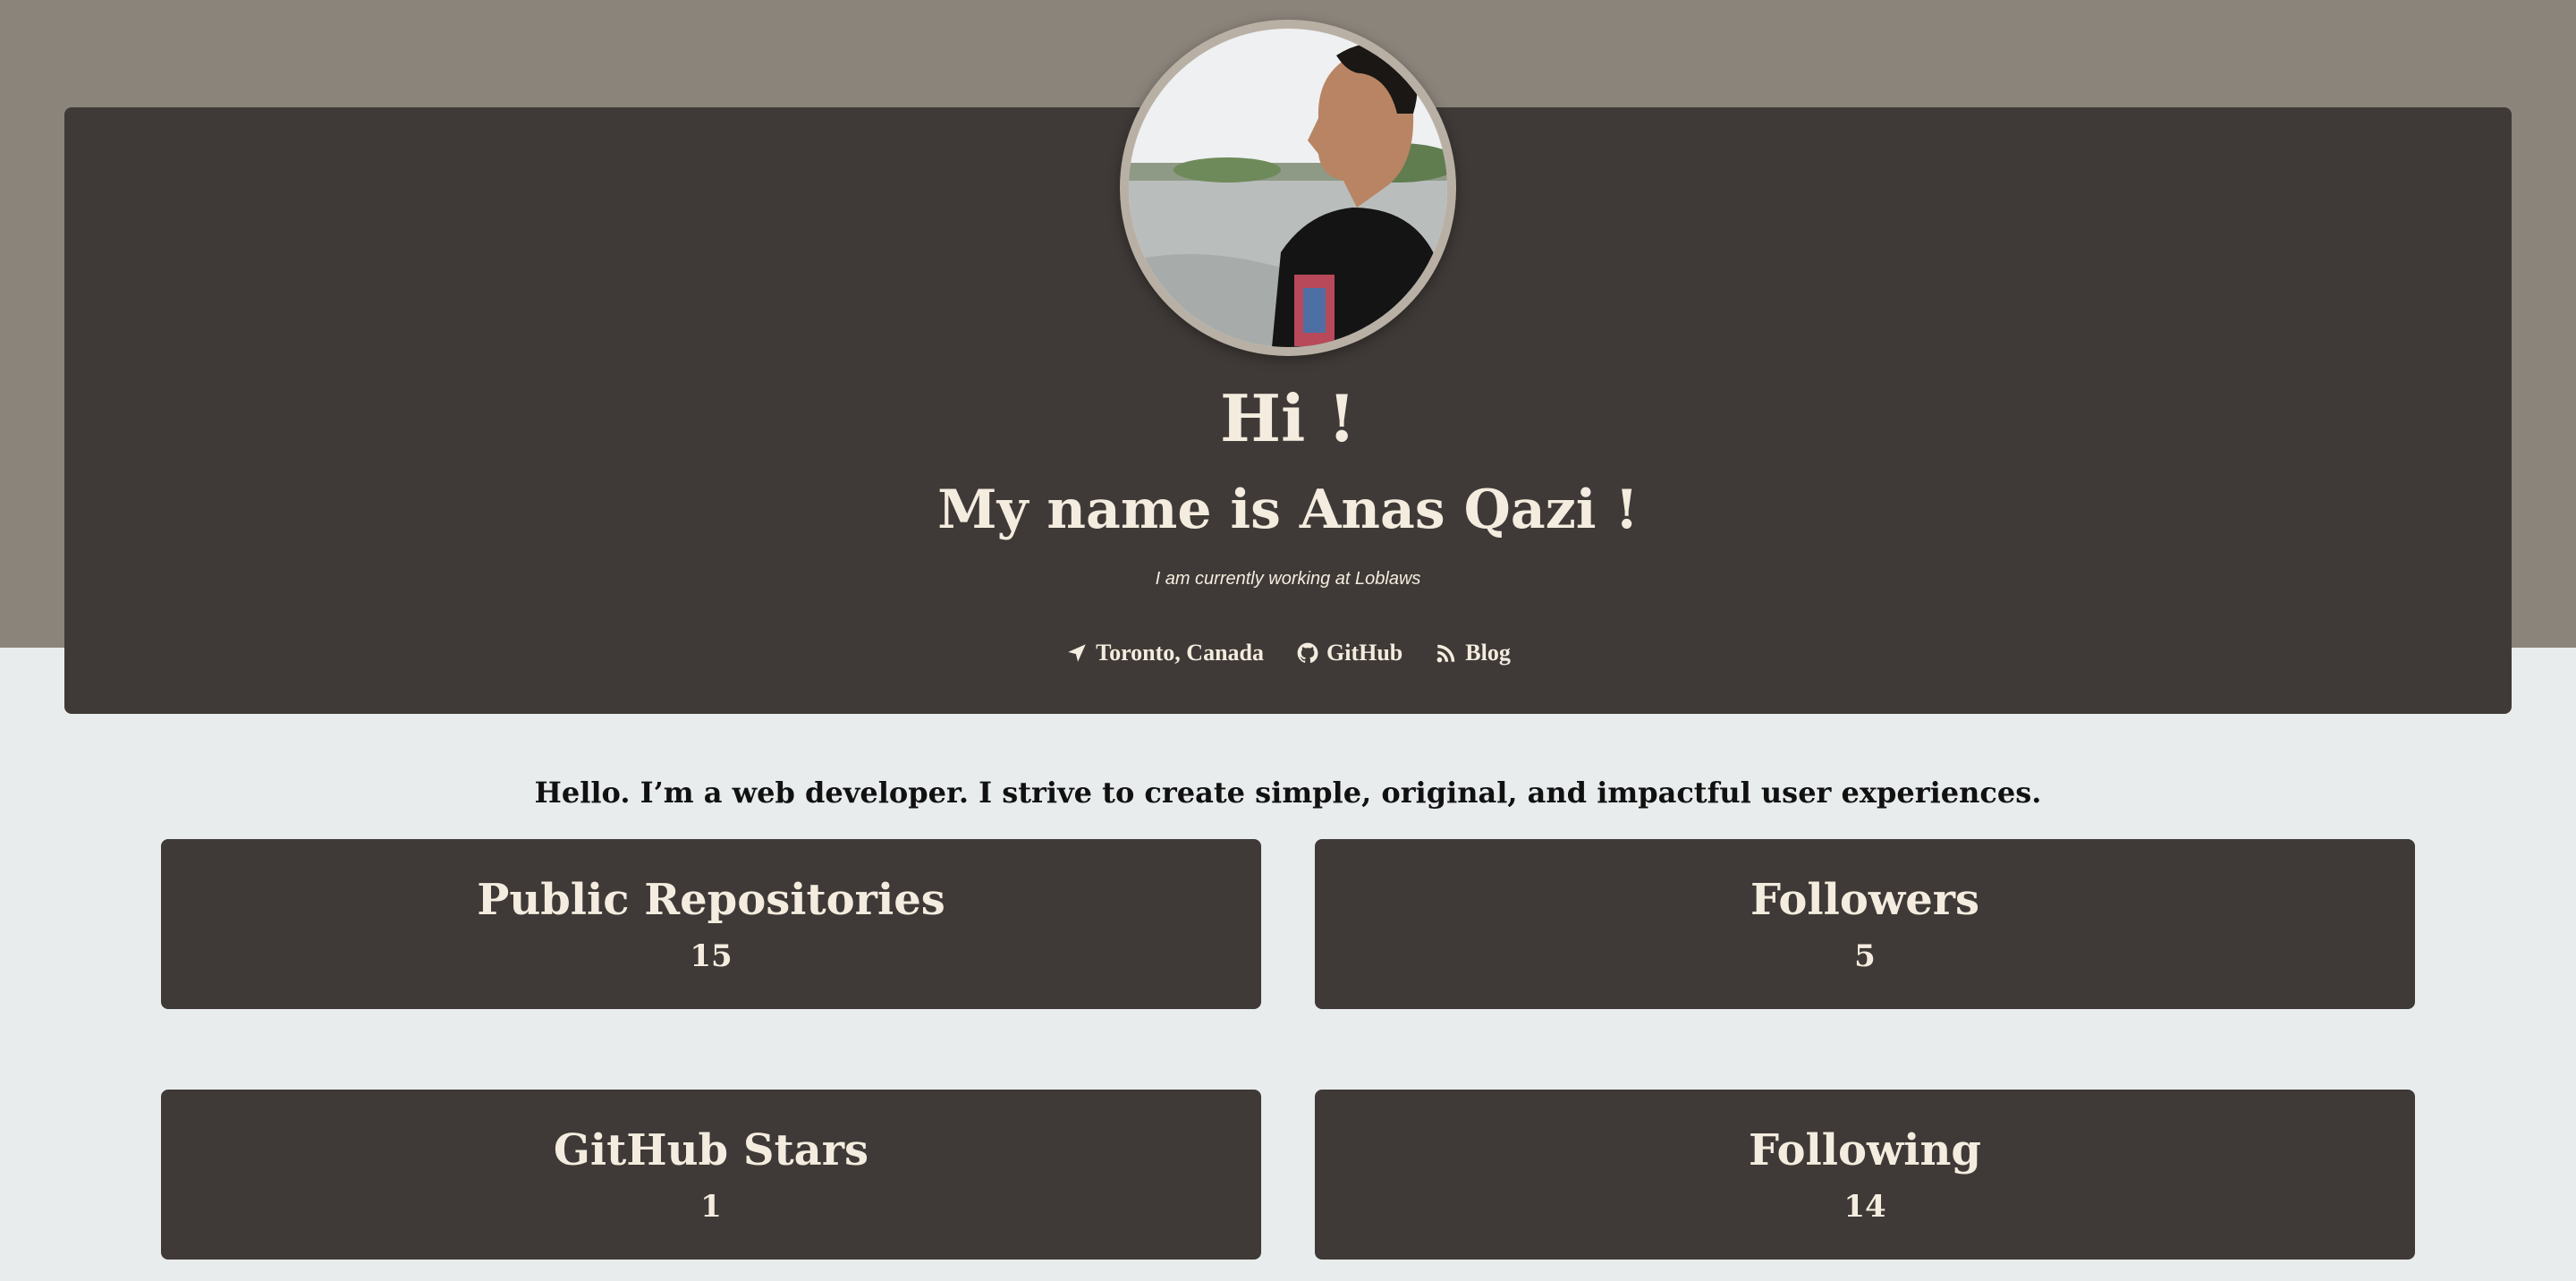  I want to click on profile-photo, so click(1288, 188).